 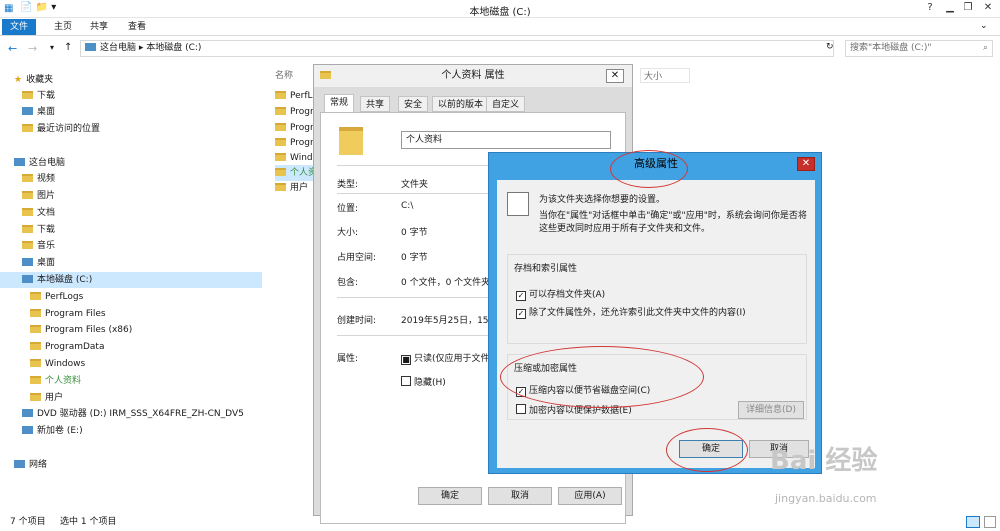 What do you see at coordinates (520, 496) in the screenshot?
I see `cancel-button: 取消` at bounding box center [520, 496].